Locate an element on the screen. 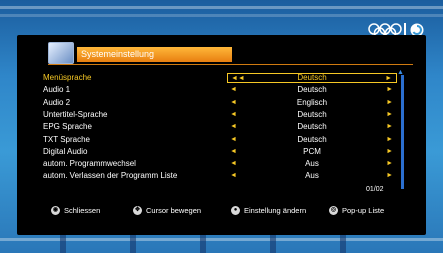 This screenshot has height=253, width=443. setting-selector: ◄◄ Deutsch ► is located at coordinates (312, 78).